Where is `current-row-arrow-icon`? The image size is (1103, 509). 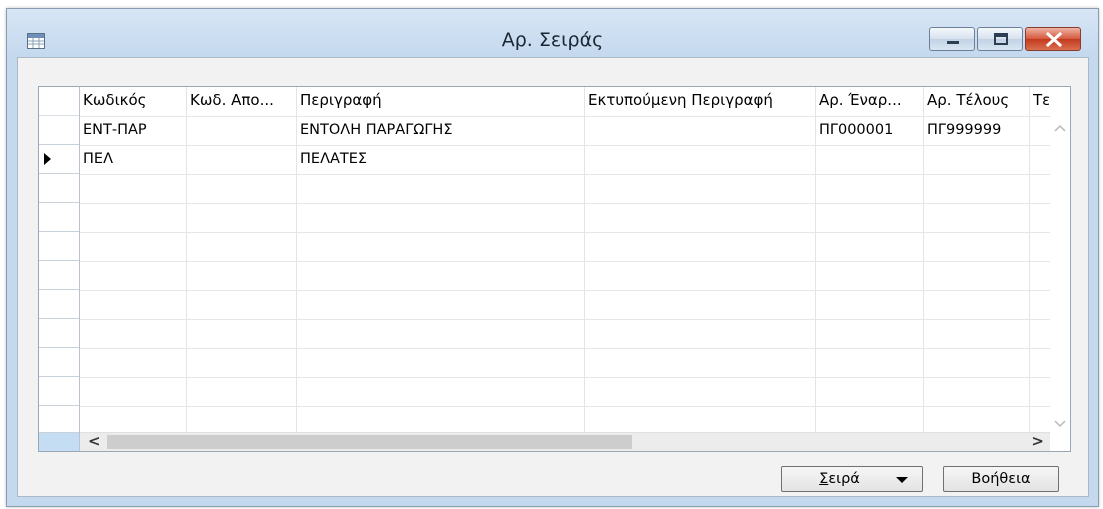
current-row-arrow-icon is located at coordinates (47, 159).